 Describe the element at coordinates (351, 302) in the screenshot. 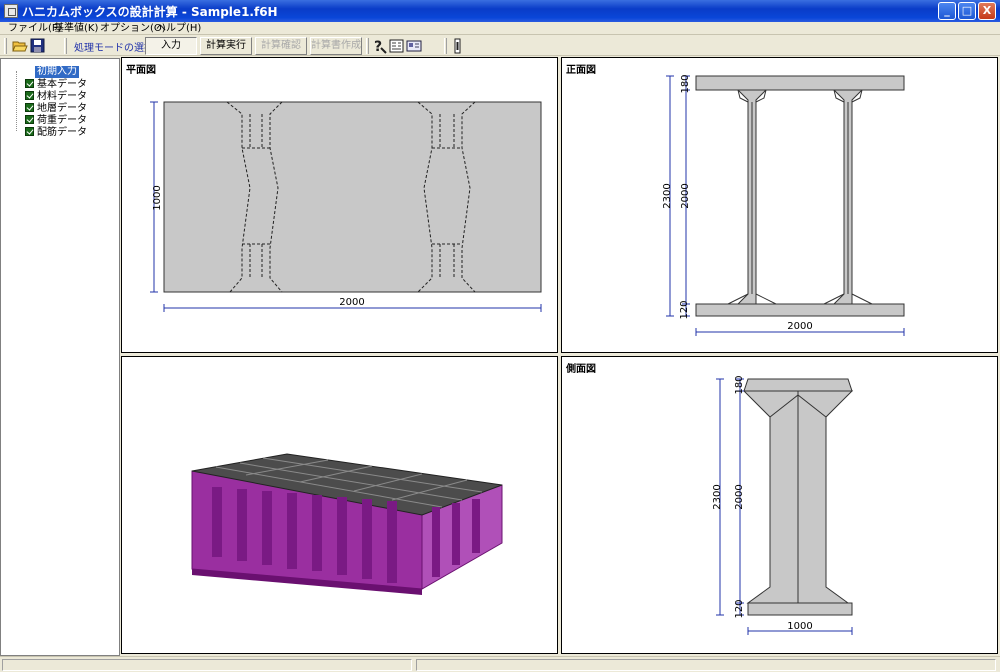

I see `plan-width-dimension: 2000` at that location.